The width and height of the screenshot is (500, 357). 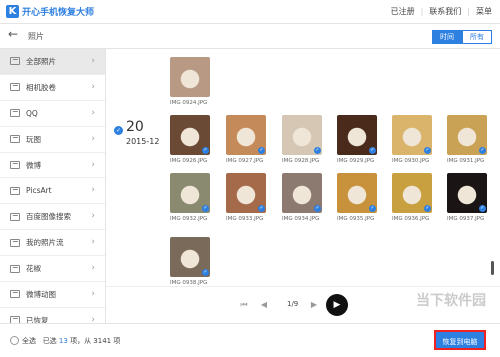 What do you see at coordinates (245, 161) in the screenshot?
I see `photo-filename: IMG 0927.JPG` at bounding box center [245, 161].